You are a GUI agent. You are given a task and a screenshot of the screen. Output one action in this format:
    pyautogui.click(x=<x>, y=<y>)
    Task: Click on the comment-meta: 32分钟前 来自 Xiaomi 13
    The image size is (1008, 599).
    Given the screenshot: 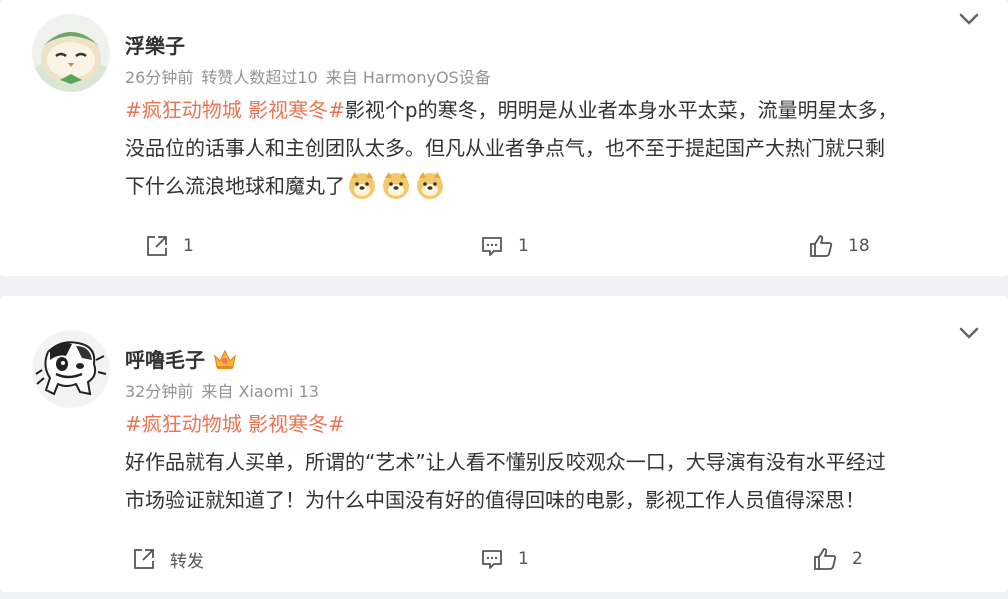 What is the action you would take?
    pyautogui.click(x=226, y=390)
    